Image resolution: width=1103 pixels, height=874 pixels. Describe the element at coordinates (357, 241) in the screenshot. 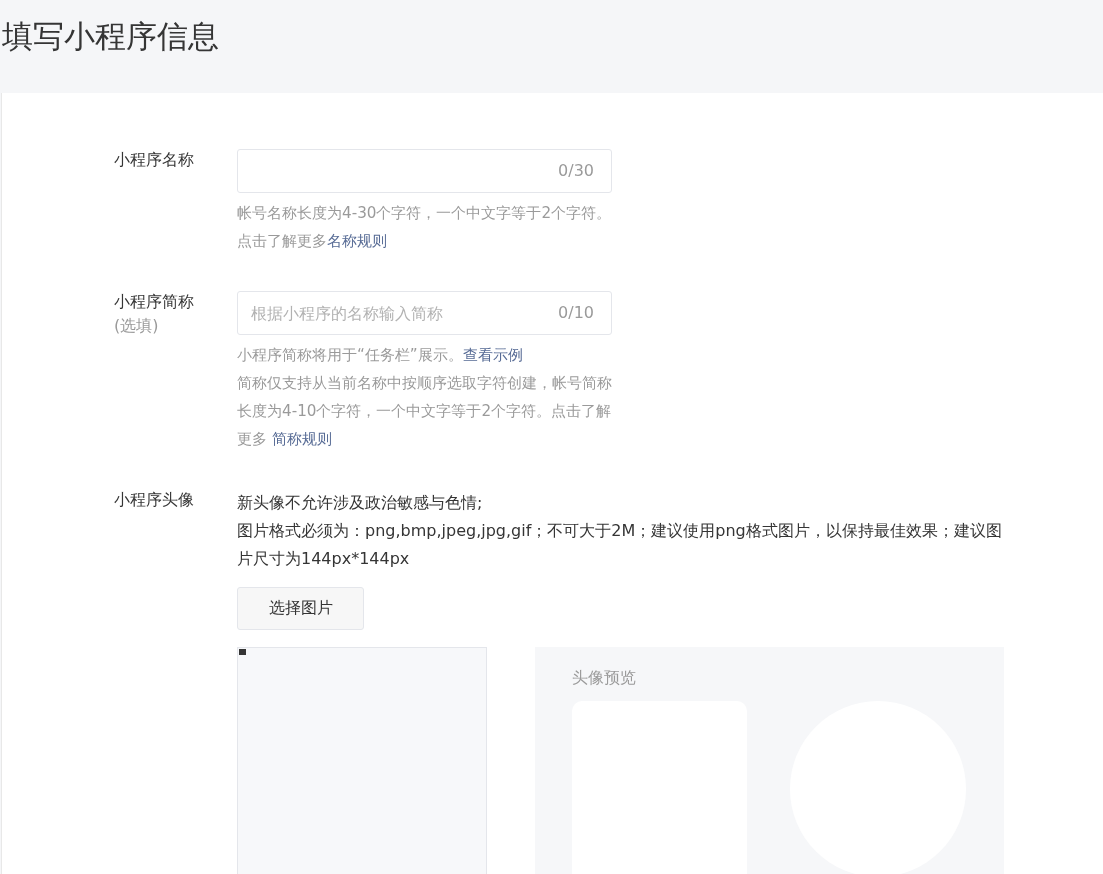

I see `rule-link: 名称规则` at that location.